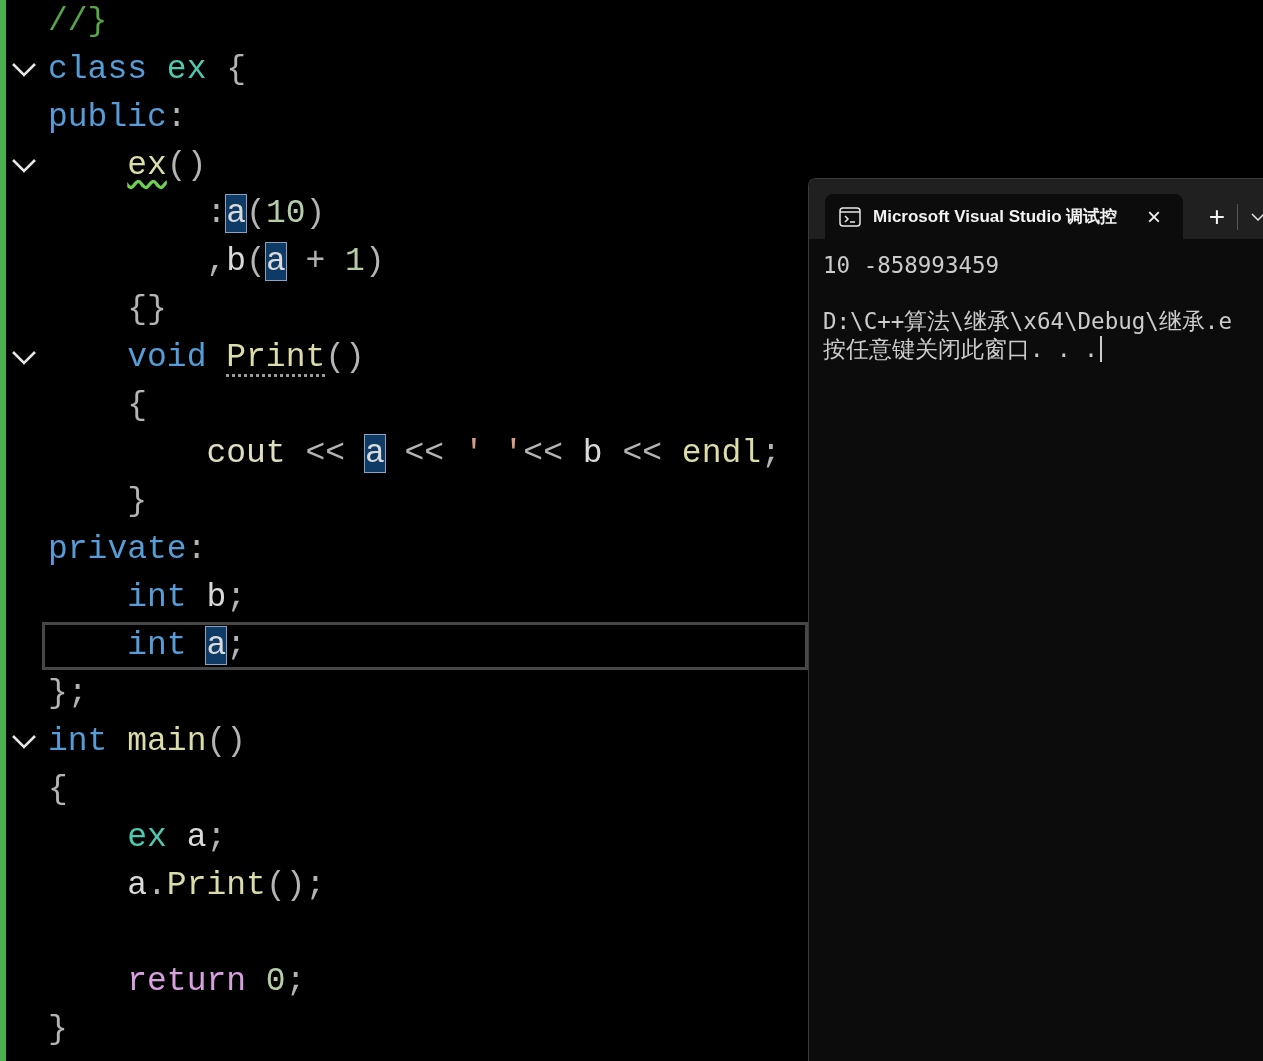  Describe the element at coordinates (995, 216) in the screenshot. I see `tab-title: Microsoft Visual Studio 调试控` at that location.